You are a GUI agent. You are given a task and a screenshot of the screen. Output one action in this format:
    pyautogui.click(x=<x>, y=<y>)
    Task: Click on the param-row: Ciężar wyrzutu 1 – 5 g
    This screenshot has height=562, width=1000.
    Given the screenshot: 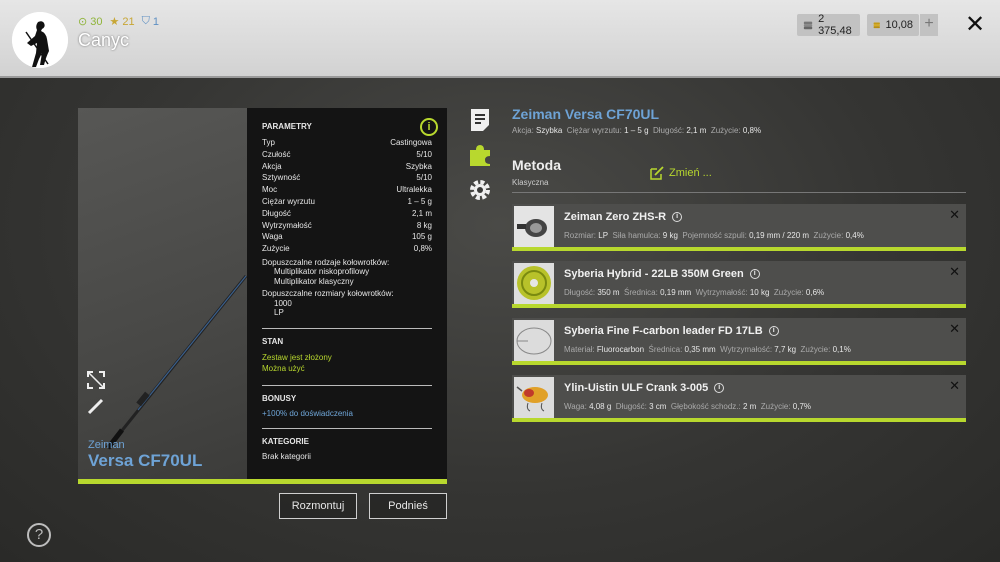 What is the action you would take?
    pyautogui.click(x=347, y=201)
    